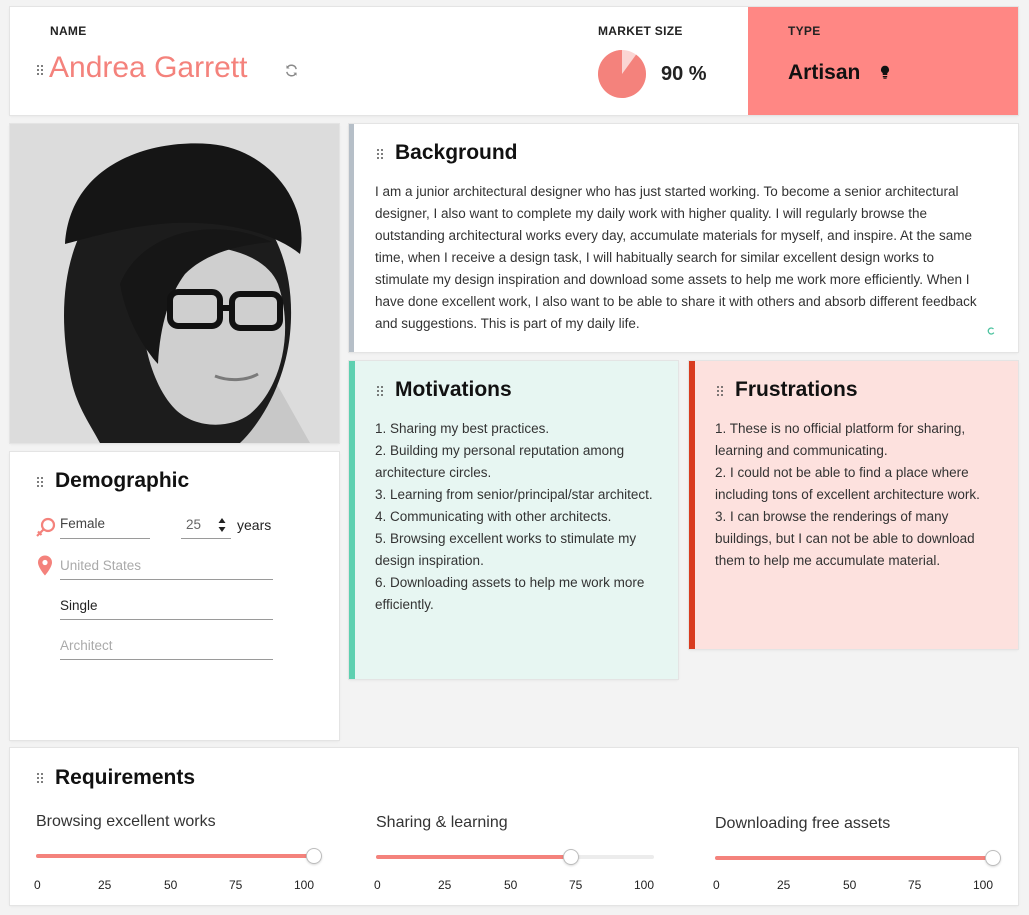 This screenshot has width=1029, height=915. What do you see at coordinates (126, 821) in the screenshot?
I see `requirement-label: Browsing excellent works` at bounding box center [126, 821].